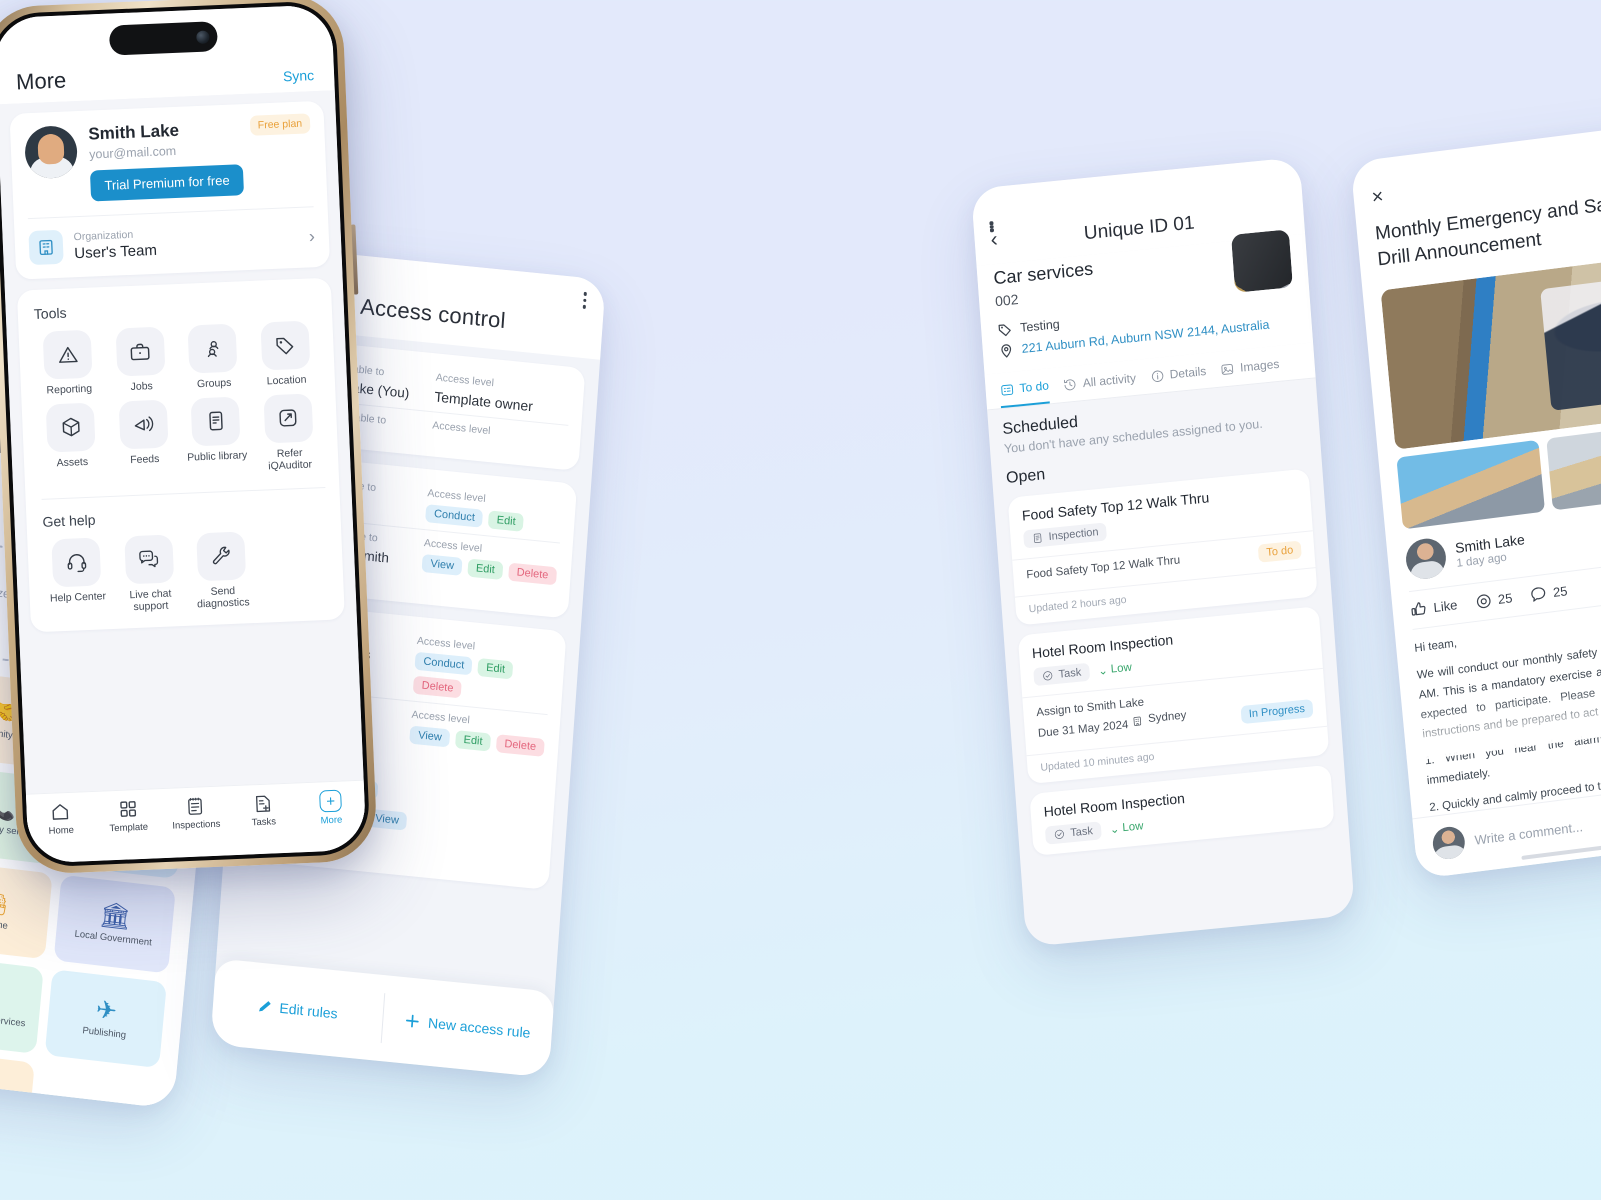 The width and height of the screenshot is (1601, 1200). I want to click on sync-button: Sync, so click(299, 75).